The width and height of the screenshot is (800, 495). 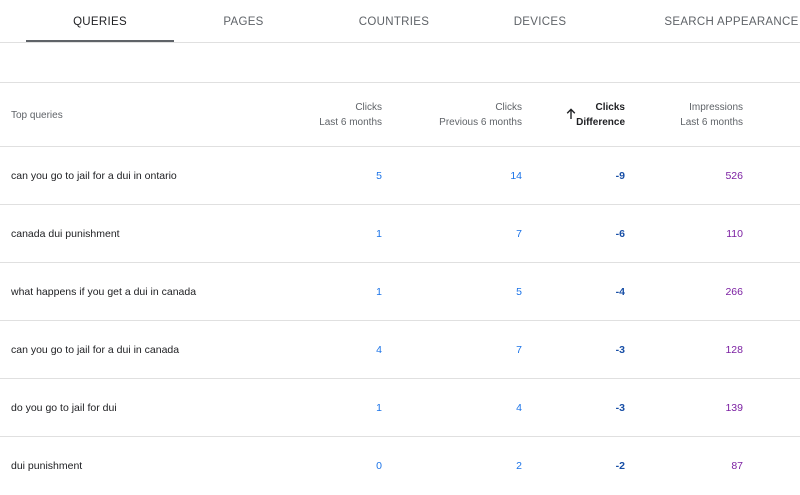 I want to click on tab-countries: COUNTRIES, so click(x=394, y=21).